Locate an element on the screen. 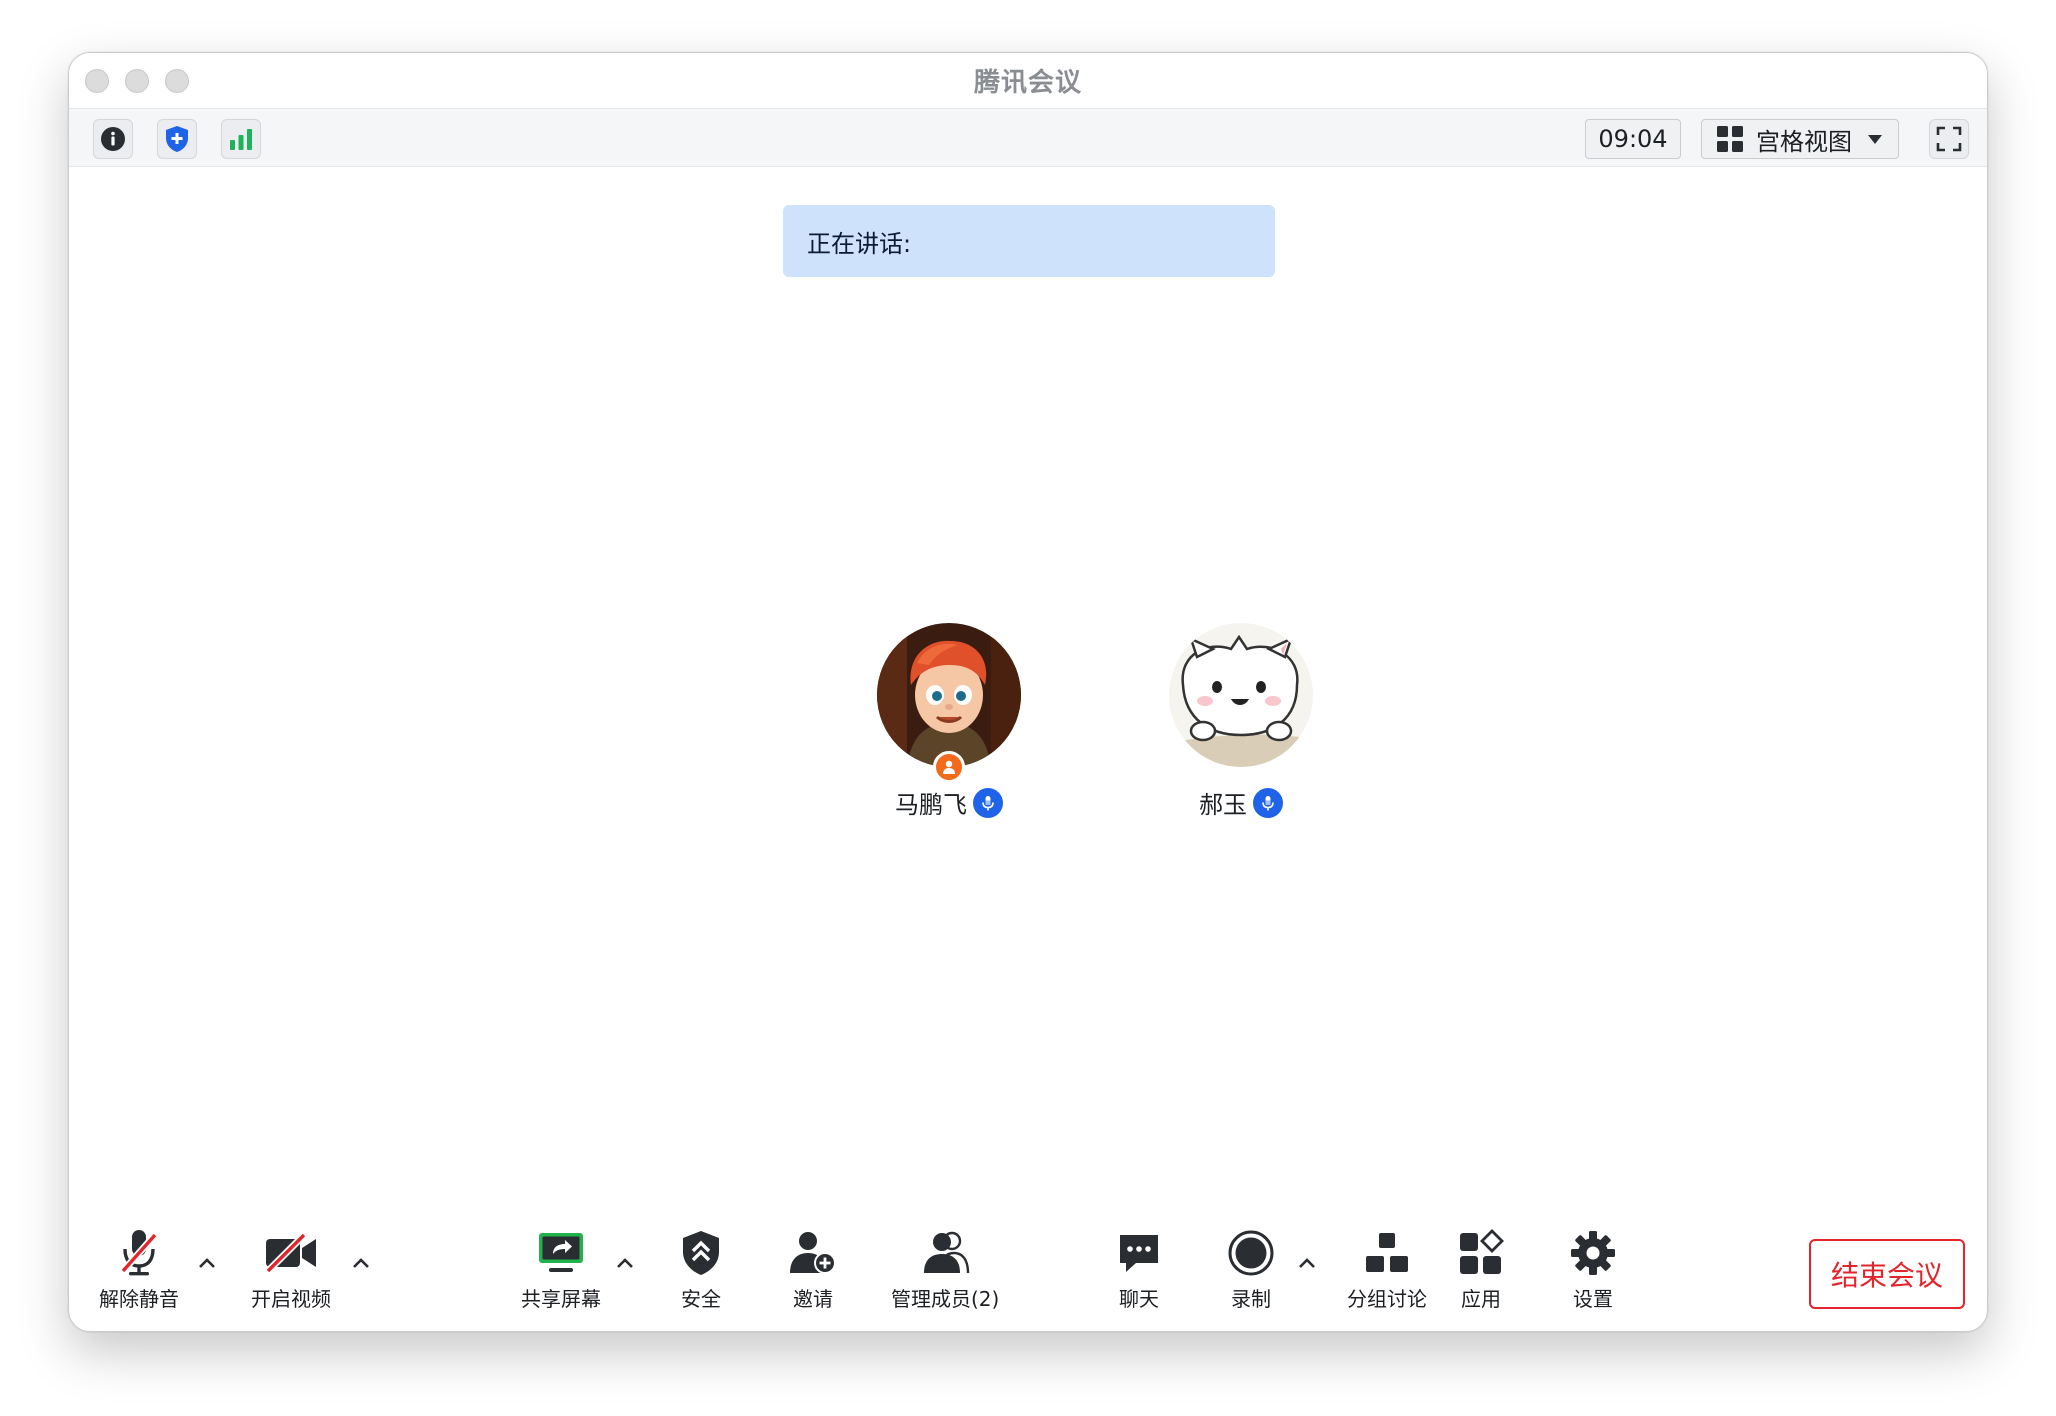 The image size is (2056, 1416). camera-off-icon is located at coordinates (290, 1253).